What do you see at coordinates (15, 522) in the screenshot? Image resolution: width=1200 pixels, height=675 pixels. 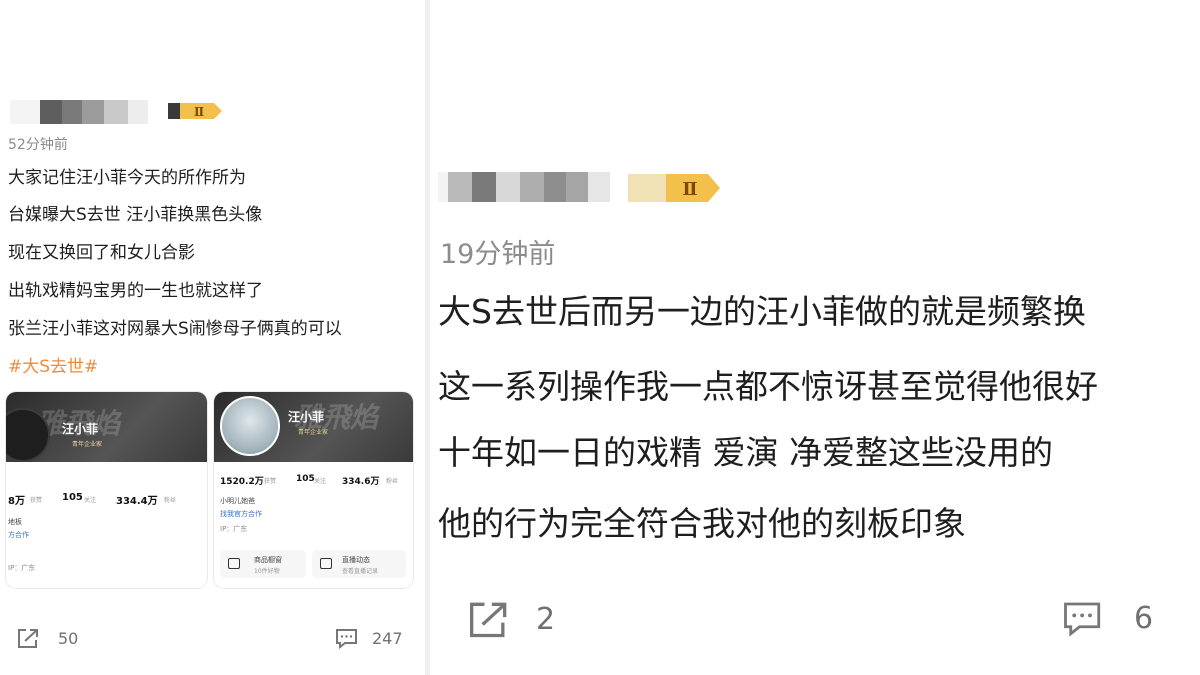 I see `card-info: 地板` at bounding box center [15, 522].